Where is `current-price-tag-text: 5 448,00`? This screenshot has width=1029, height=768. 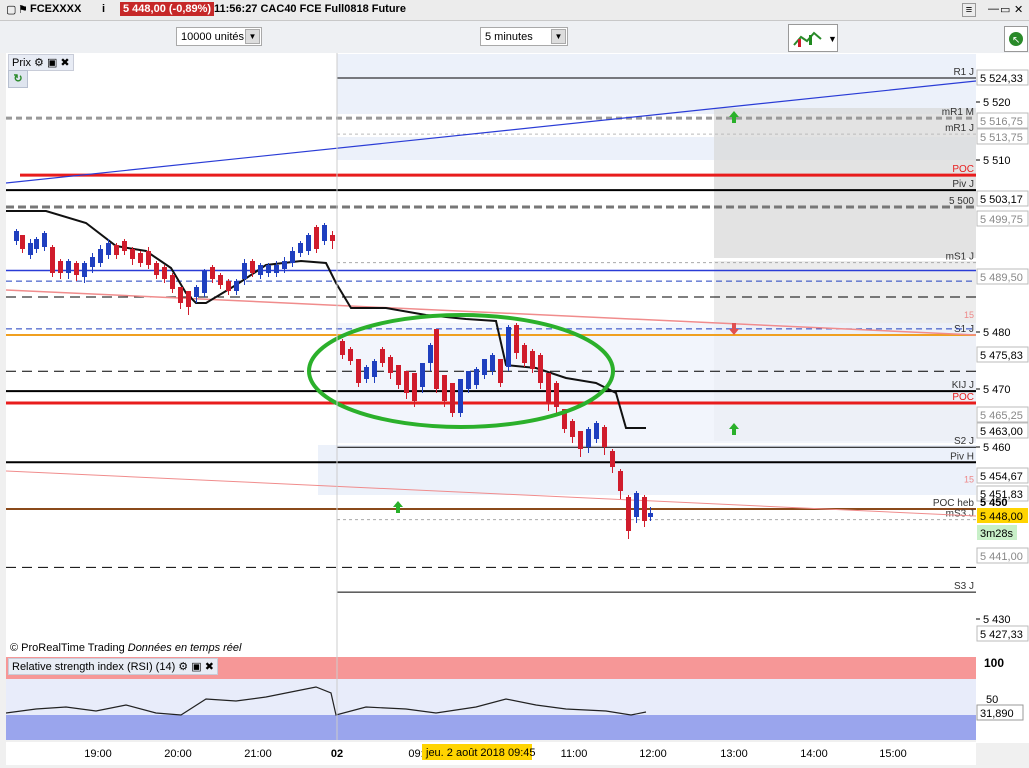
current-price-tag-text: 5 448,00 is located at coordinates (1001, 517).